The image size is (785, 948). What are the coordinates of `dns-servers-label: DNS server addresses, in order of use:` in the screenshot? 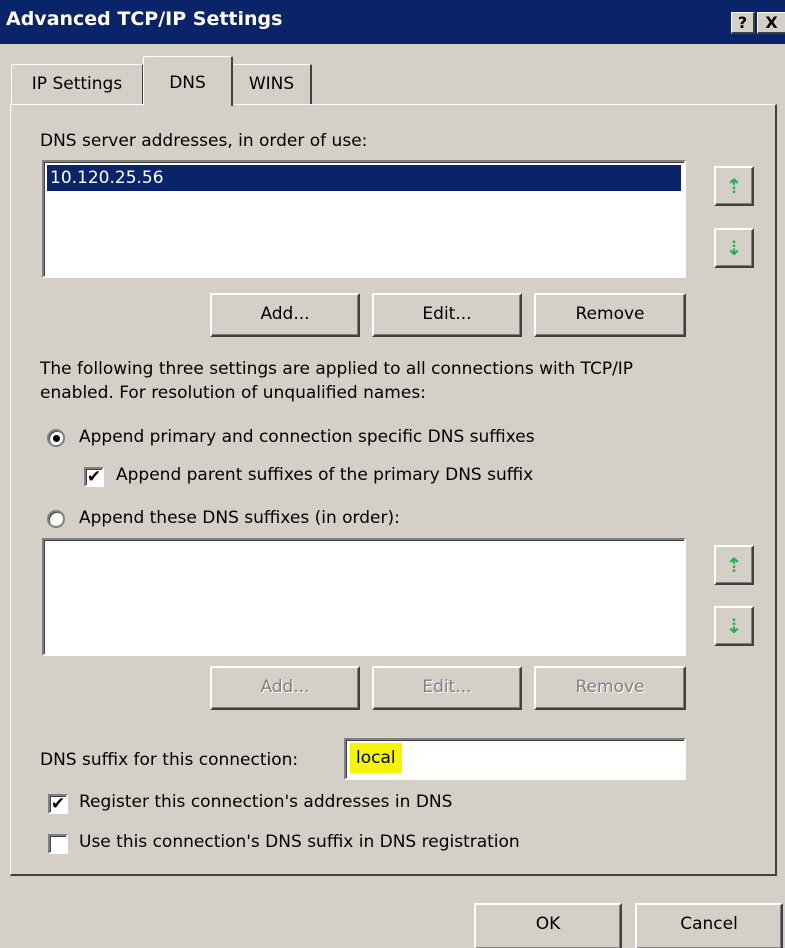 It's located at (204, 141).